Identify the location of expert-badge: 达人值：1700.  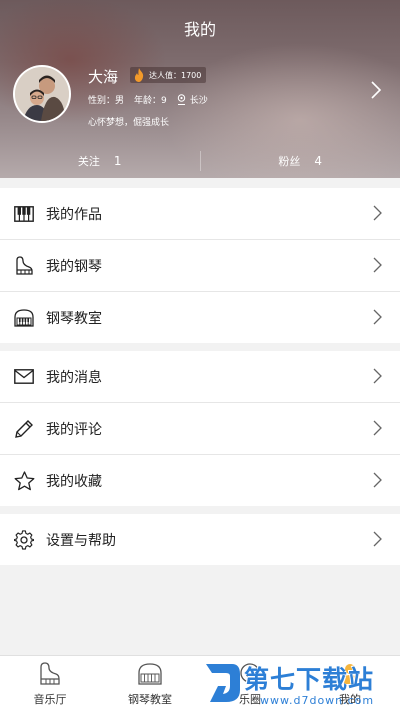
(168, 75).